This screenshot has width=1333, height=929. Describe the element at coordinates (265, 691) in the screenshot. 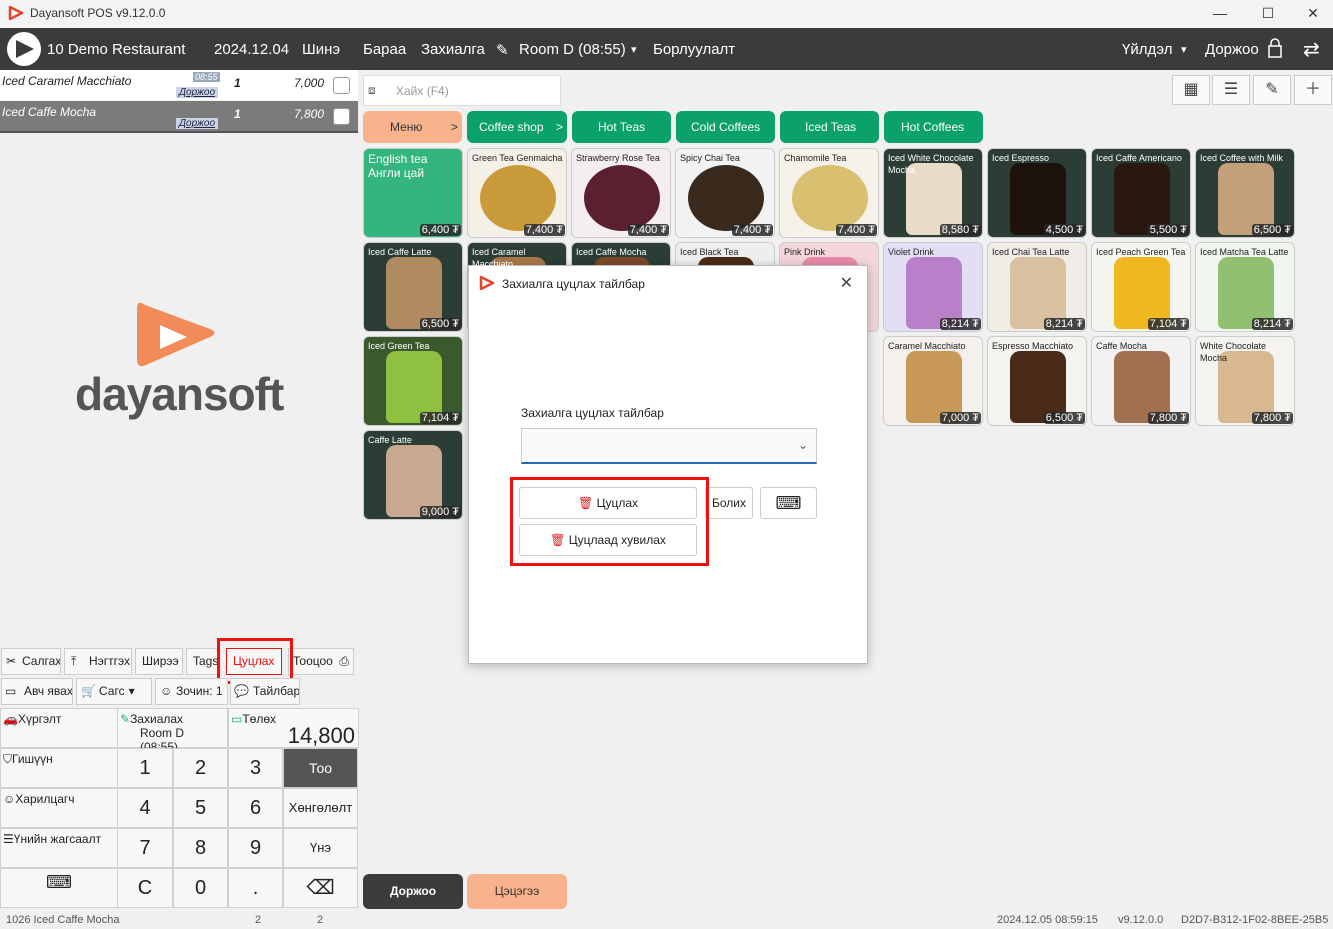

I see `note-button: 💬 Тайлбар` at that location.